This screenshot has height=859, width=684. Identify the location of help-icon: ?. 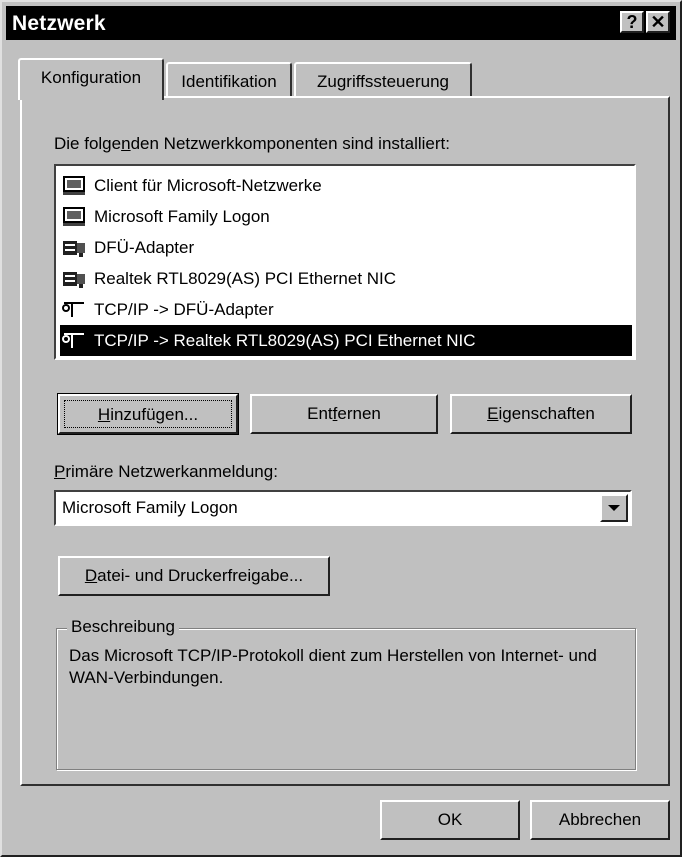
(632, 22).